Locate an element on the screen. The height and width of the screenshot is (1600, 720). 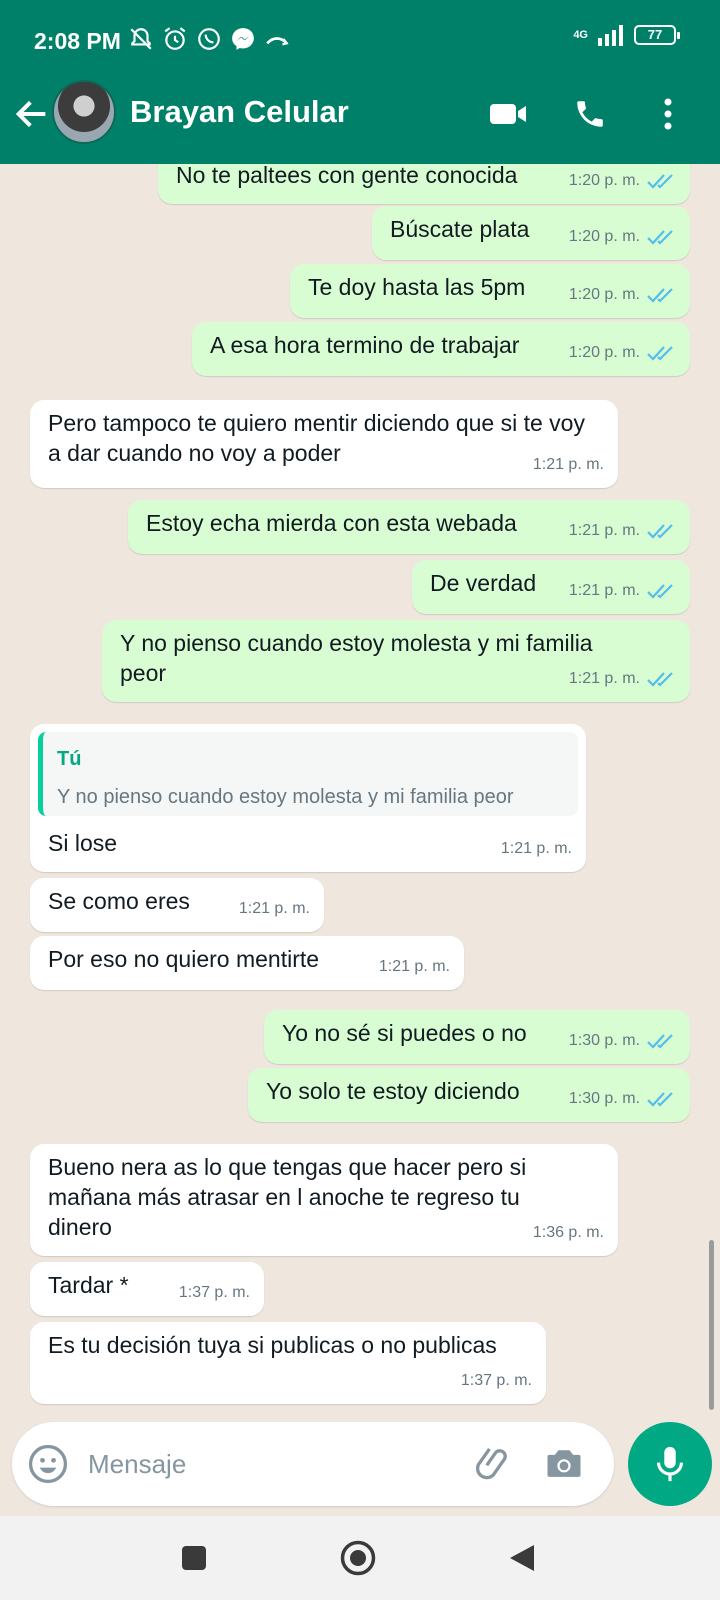
battery-level: 77 is located at coordinates (655, 34).